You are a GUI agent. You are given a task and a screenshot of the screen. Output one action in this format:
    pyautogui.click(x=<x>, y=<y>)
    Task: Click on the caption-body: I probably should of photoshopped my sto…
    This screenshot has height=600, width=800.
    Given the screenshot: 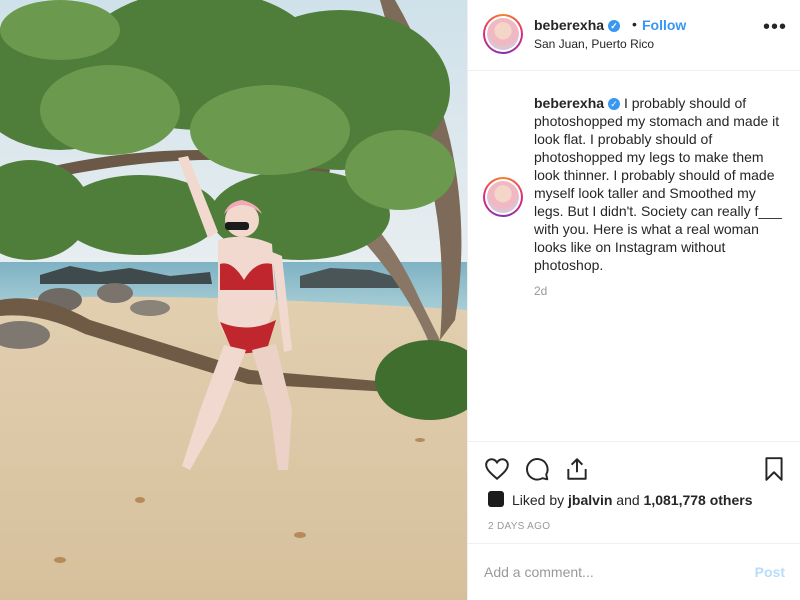 What is the action you would take?
    pyautogui.click(x=658, y=184)
    